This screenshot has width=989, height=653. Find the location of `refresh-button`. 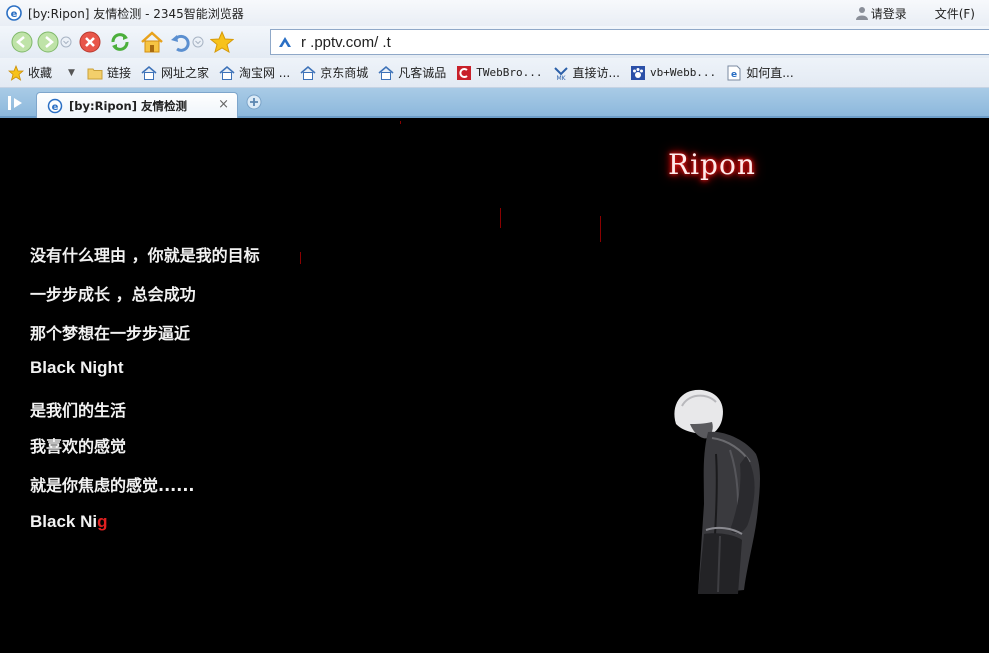

refresh-button is located at coordinates (120, 42).